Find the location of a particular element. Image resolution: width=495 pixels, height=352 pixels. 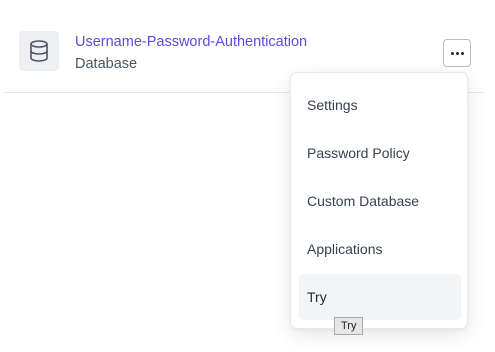

more-actions-button is located at coordinates (457, 53).